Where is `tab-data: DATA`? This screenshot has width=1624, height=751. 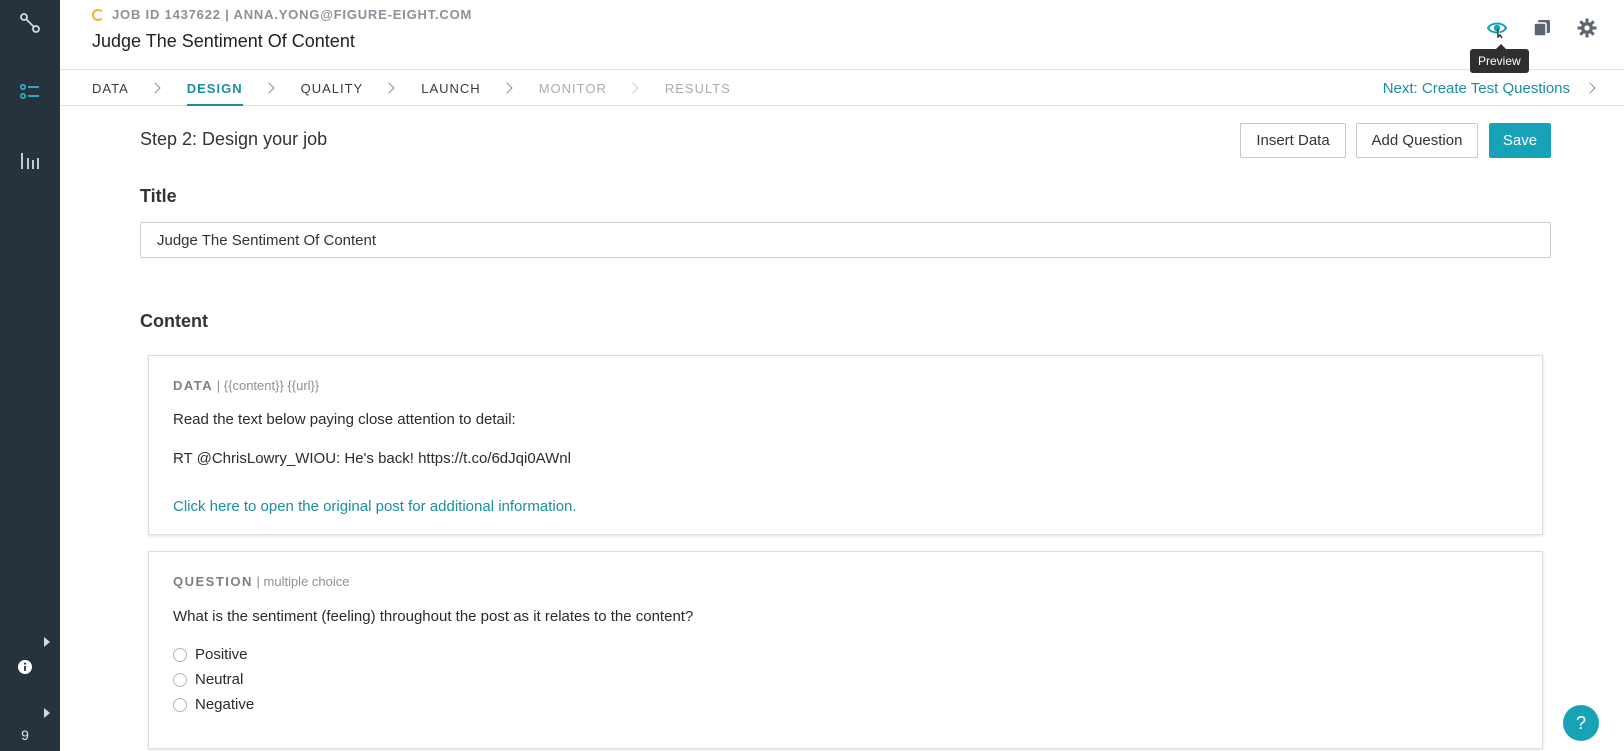
tab-data: DATA is located at coordinates (110, 88).